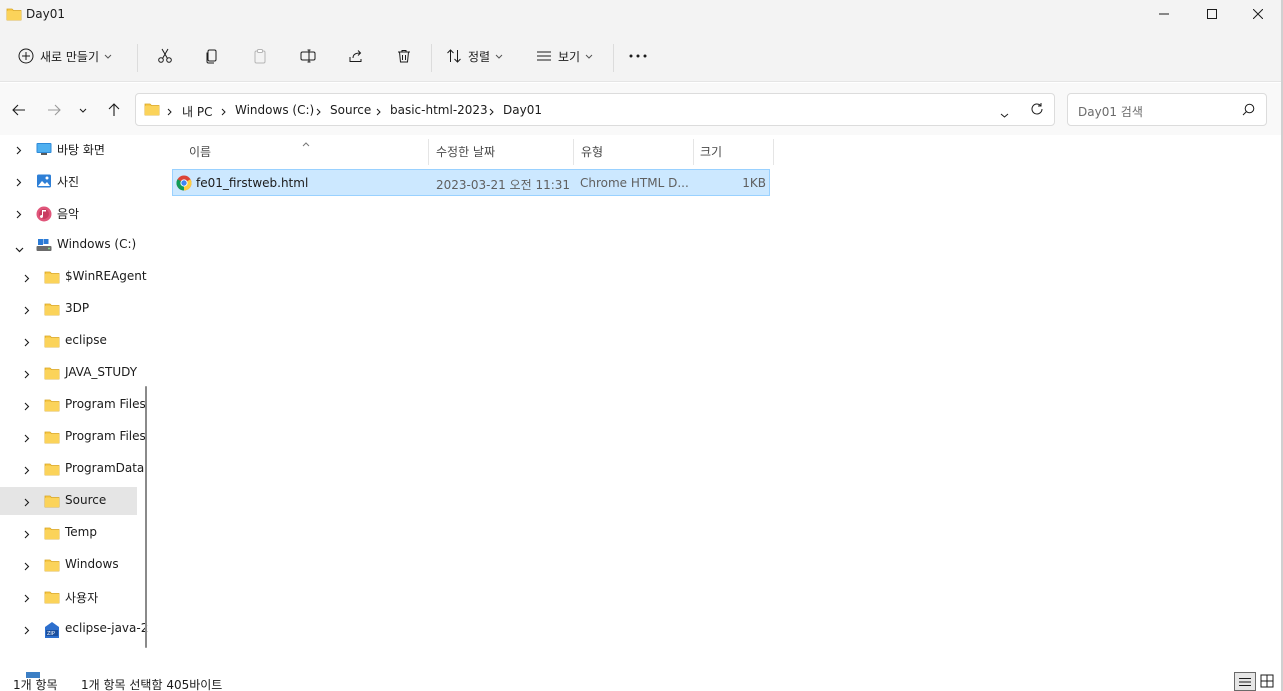  I want to click on maximize-icon, so click(1212, 14).